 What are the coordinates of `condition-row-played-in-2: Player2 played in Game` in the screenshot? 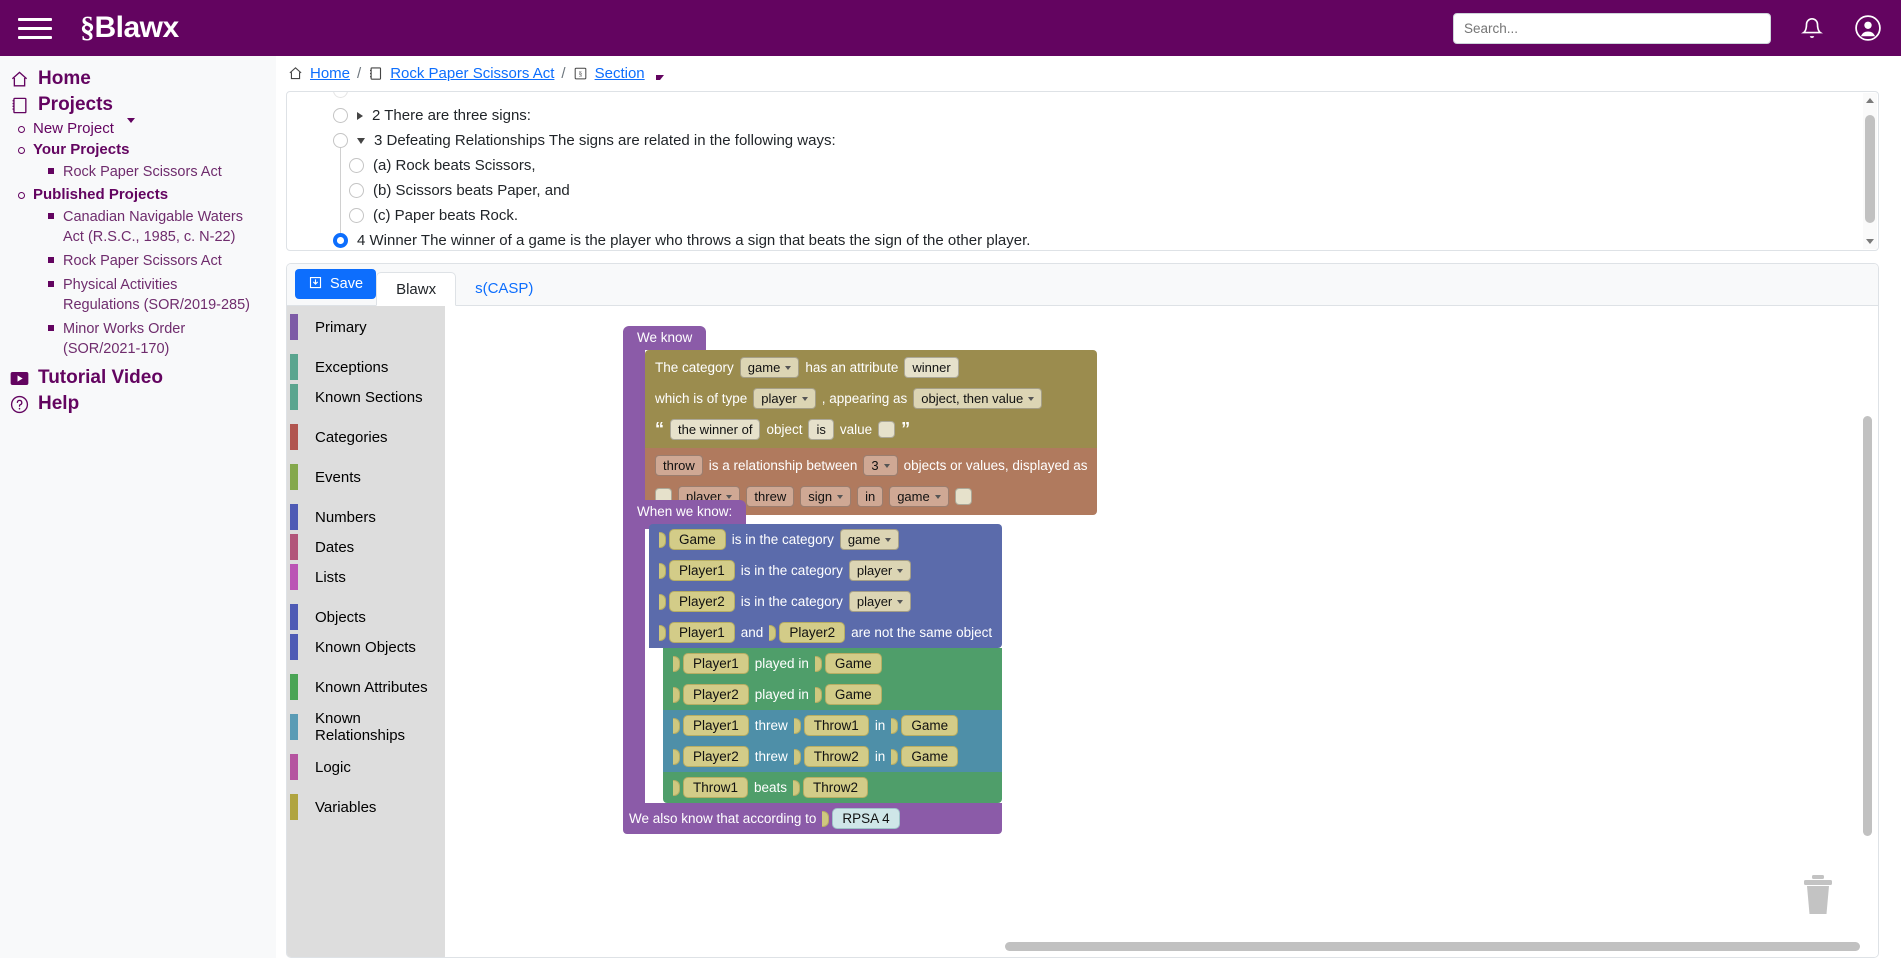 It's located at (833, 694).